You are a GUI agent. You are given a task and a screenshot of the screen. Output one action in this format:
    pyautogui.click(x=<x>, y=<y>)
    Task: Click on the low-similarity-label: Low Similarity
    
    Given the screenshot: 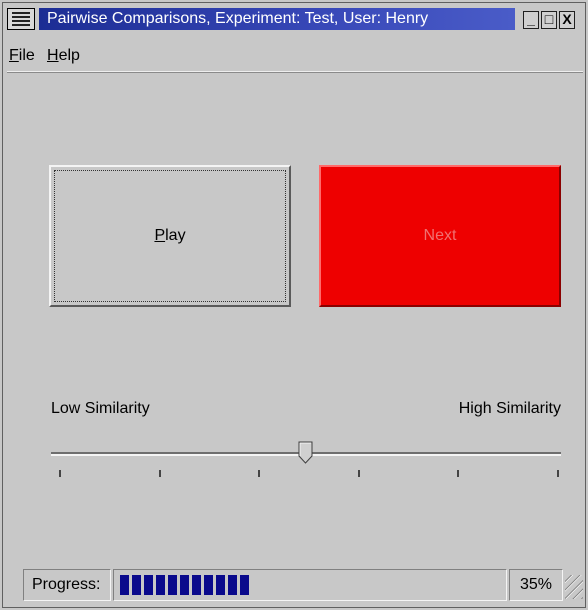 What is the action you would take?
    pyautogui.click(x=100, y=408)
    